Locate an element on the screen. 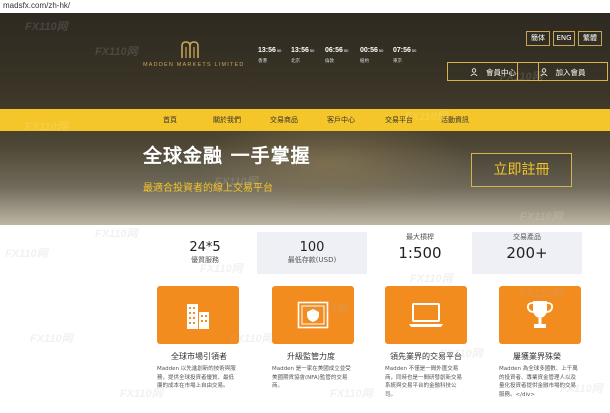  clock-tokyo: 07:5650 東京 is located at coordinates (405, 55).